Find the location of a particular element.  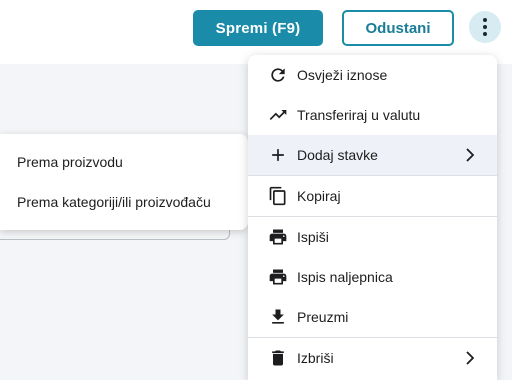

submenu-item-by-category: Prema kategoriji/ili proizvođaču is located at coordinates (124, 202).